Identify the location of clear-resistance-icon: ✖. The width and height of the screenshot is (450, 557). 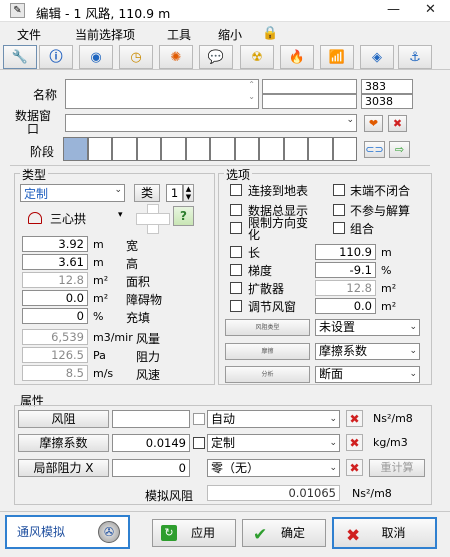
(354, 418).